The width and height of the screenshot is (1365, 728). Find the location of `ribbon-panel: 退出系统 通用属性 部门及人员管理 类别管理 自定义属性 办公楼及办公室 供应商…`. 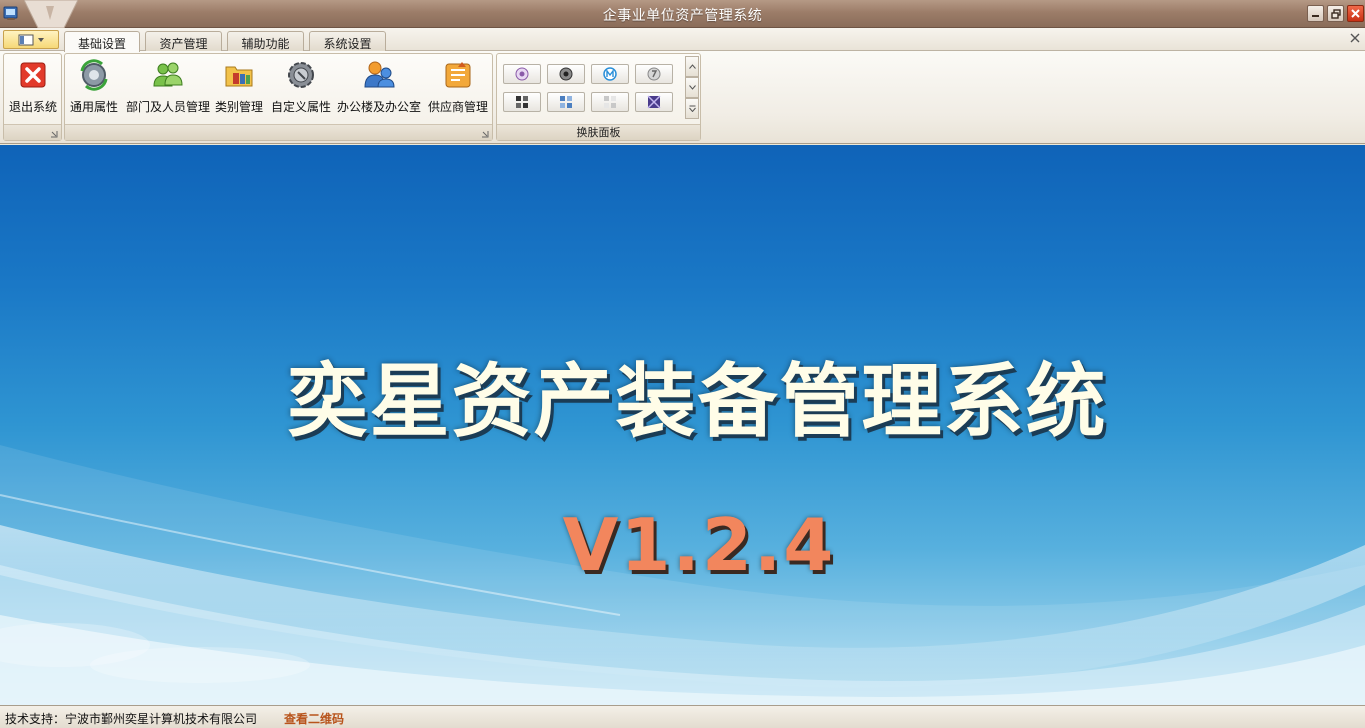

ribbon-panel: 退出系统 通用属性 部门及人员管理 类别管理 自定义属性 办公楼及办公室 供应商… is located at coordinates (682, 97).